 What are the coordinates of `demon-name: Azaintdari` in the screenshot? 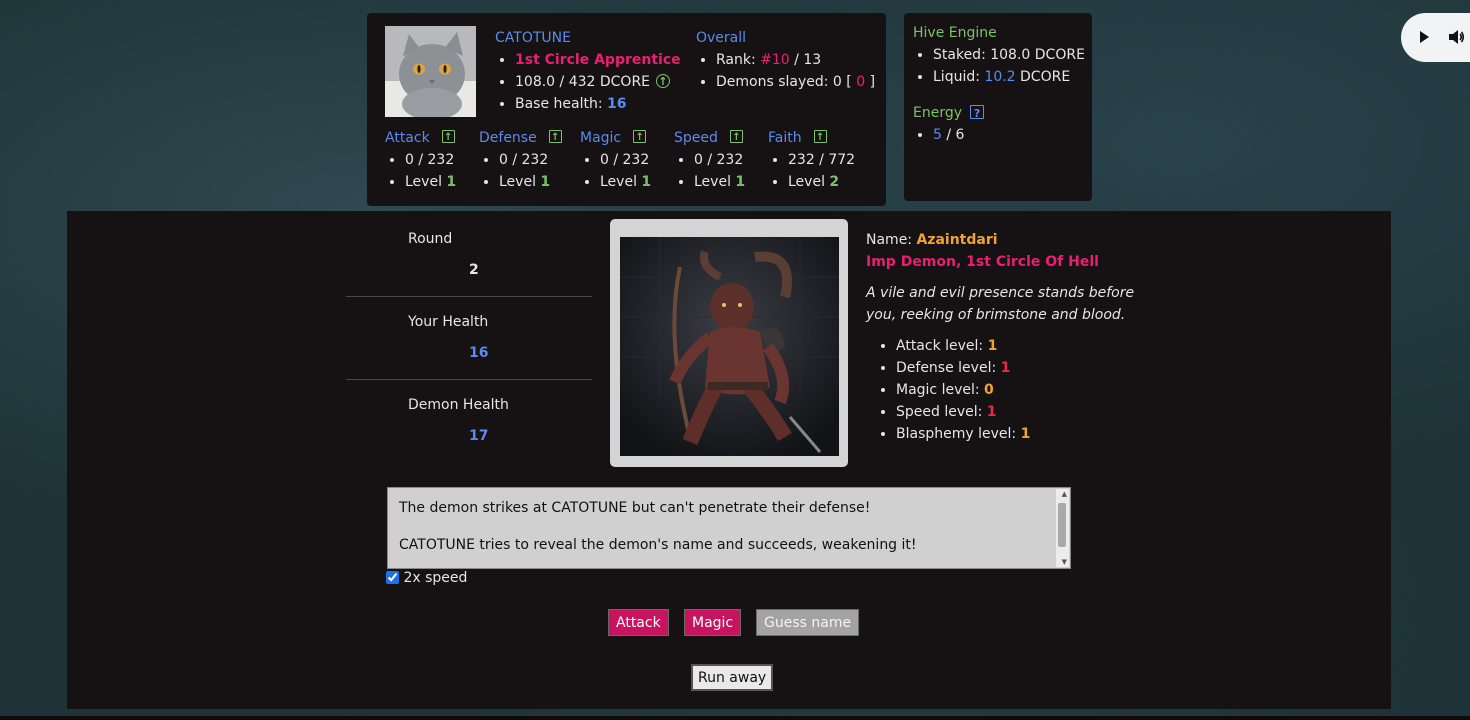 It's located at (957, 240).